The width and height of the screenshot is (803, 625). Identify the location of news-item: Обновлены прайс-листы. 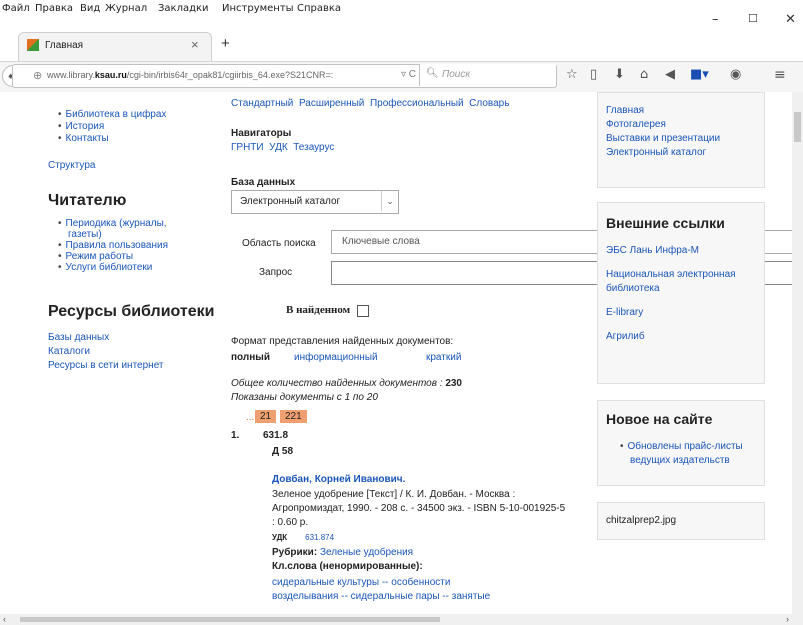
(681, 446).